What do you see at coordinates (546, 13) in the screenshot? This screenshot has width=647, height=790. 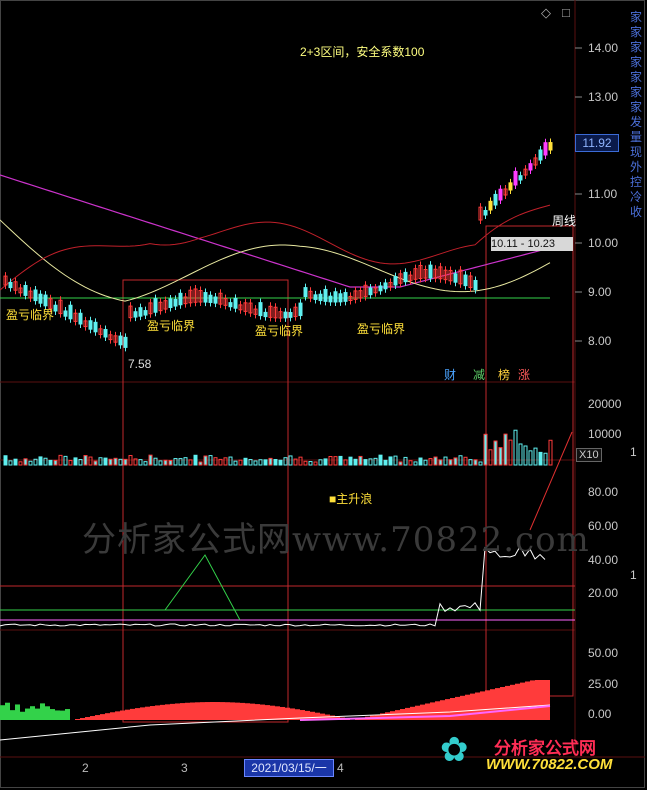 I see `diamond-icon: ◇` at bounding box center [546, 13].